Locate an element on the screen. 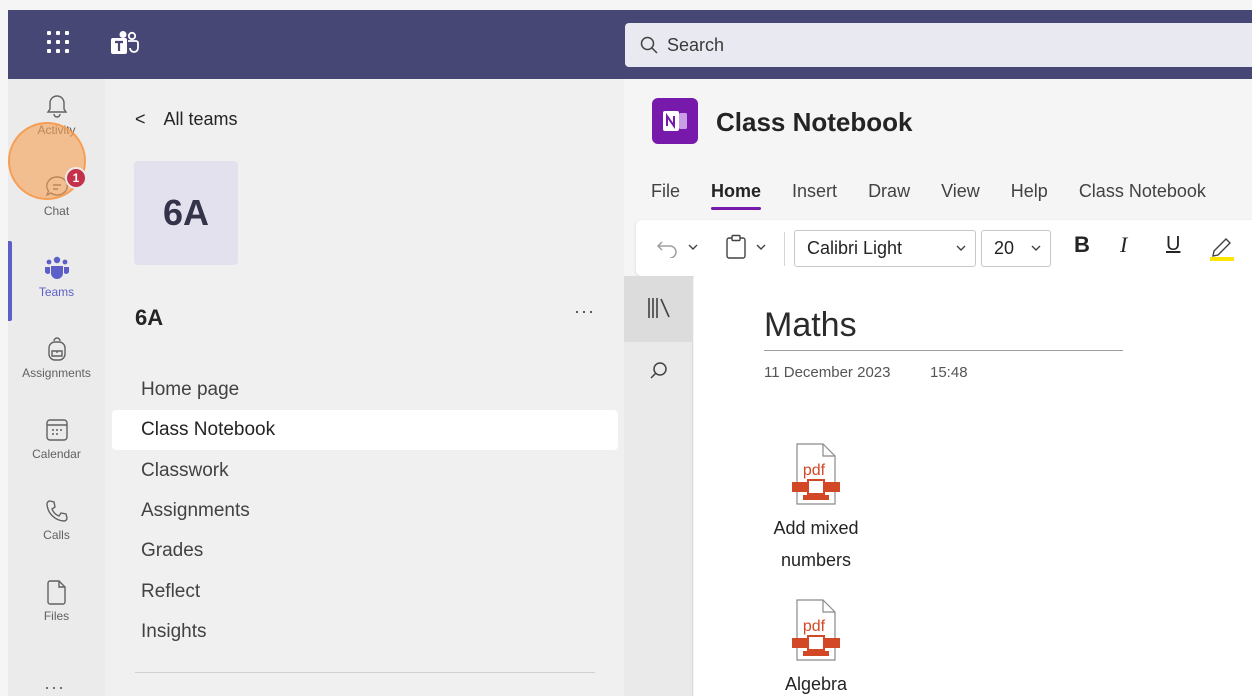 This screenshot has width=1252, height=696. highlighter-icon is located at coordinates (1224, 248).